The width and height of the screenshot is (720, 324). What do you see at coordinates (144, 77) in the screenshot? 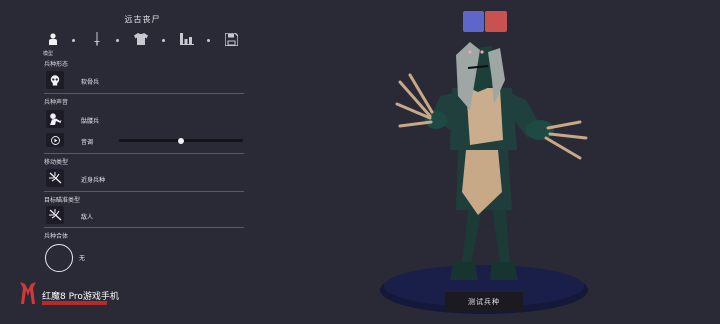
I see `section-unit-form: 兵种形态 软骨兵` at bounding box center [144, 77].